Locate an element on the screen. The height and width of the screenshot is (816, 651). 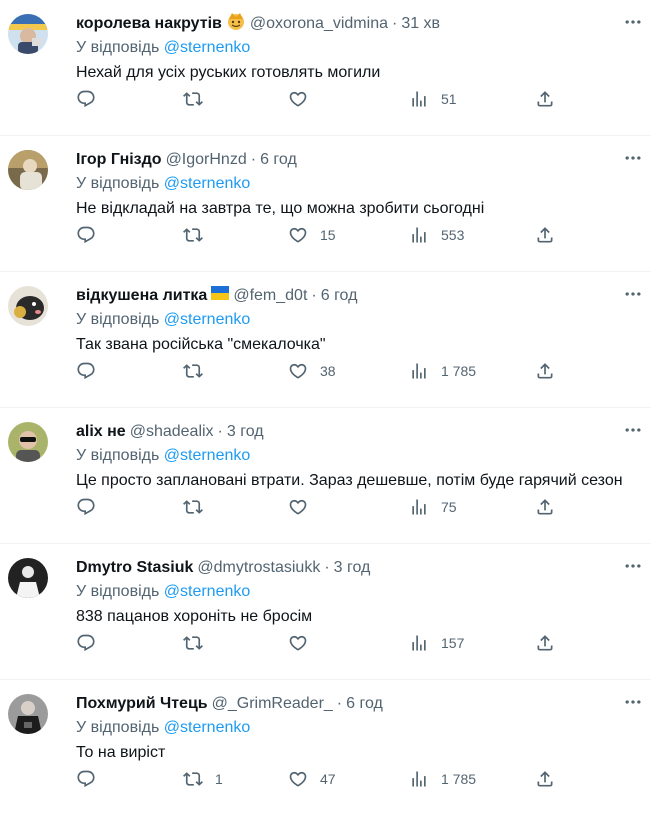
user-handle: @fem_d0t is located at coordinates (270, 296).